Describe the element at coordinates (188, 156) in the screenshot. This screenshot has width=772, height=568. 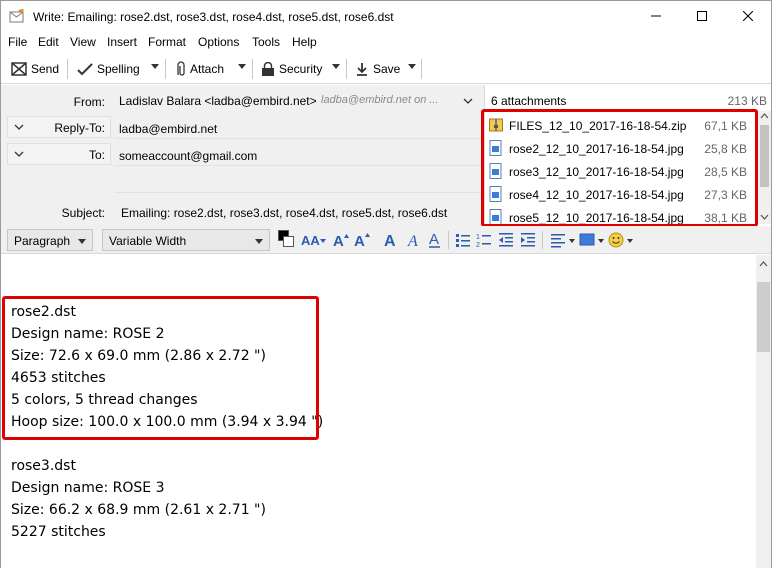
I see `to-field: someaccount@gmail.com` at that location.